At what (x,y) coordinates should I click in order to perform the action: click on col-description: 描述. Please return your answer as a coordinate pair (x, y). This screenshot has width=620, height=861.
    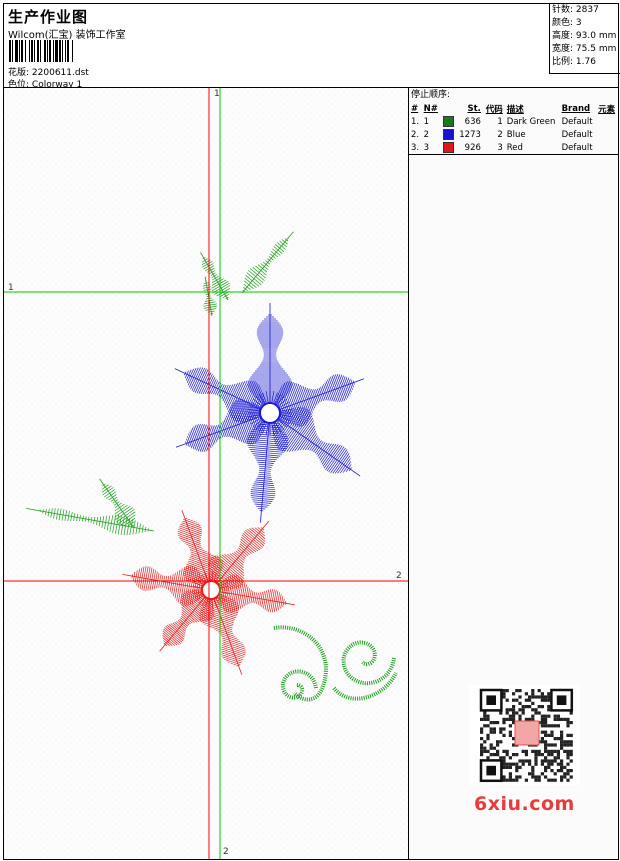
    Looking at the image, I should click on (515, 109).